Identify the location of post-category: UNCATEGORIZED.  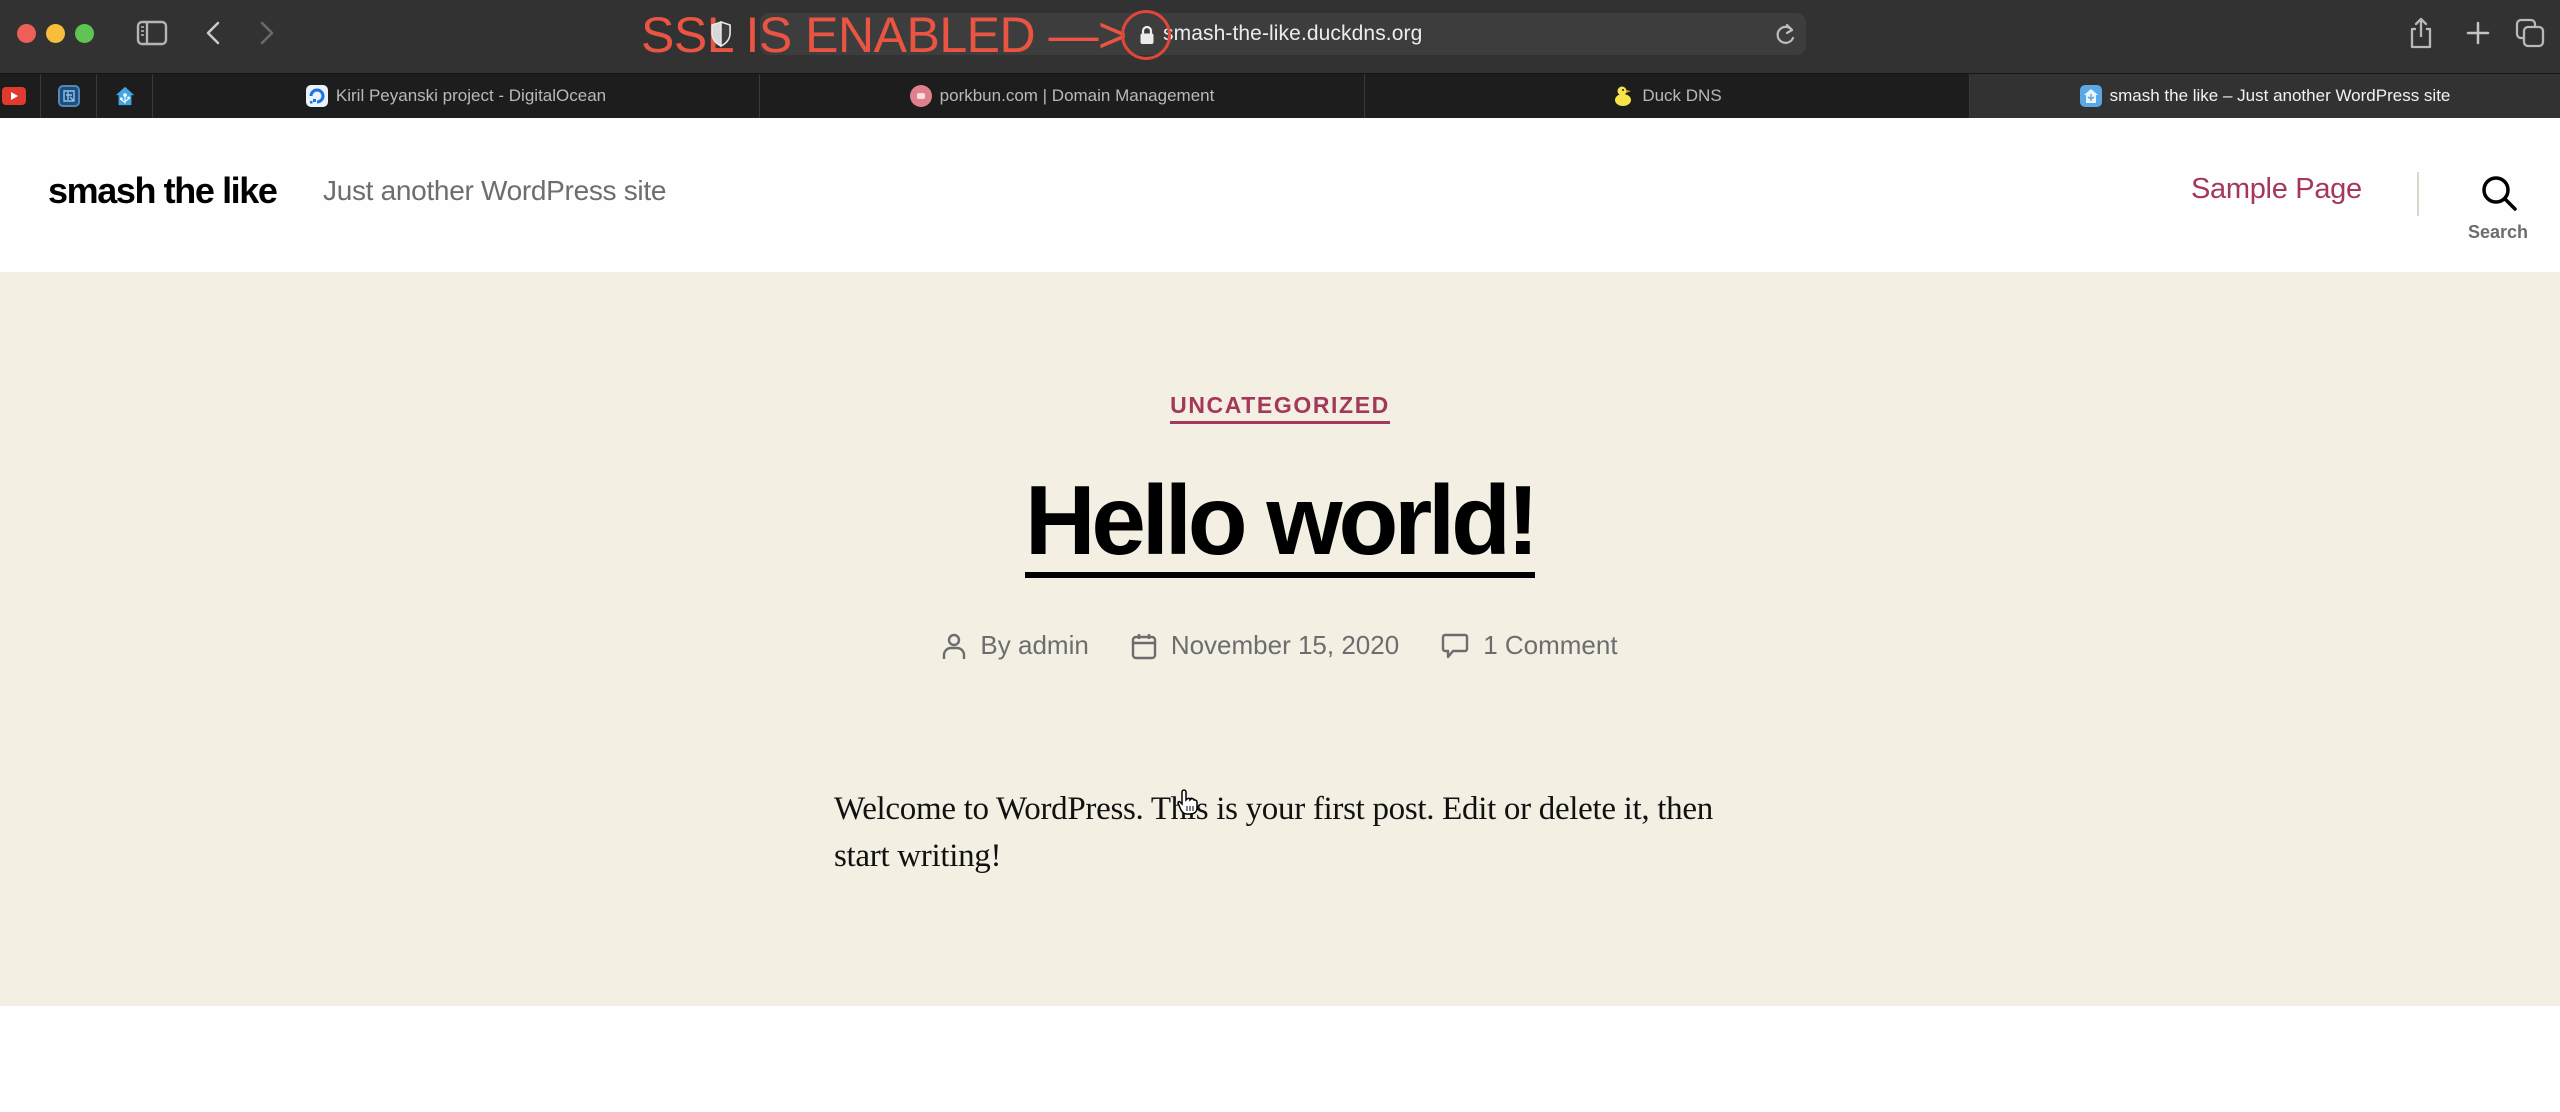
(1280, 408).